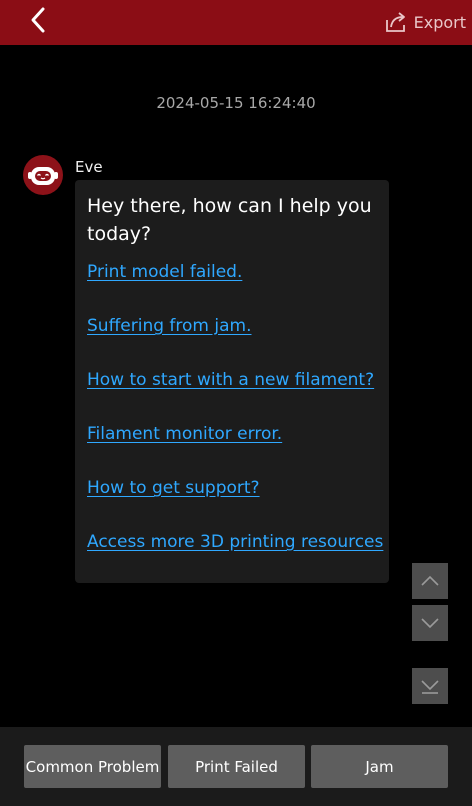  What do you see at coordinates (184, 434) in the screenshot?
I see `suggestion-link-filament-monitor-error: Filament monitor error.` at bounding box center [184, 434].